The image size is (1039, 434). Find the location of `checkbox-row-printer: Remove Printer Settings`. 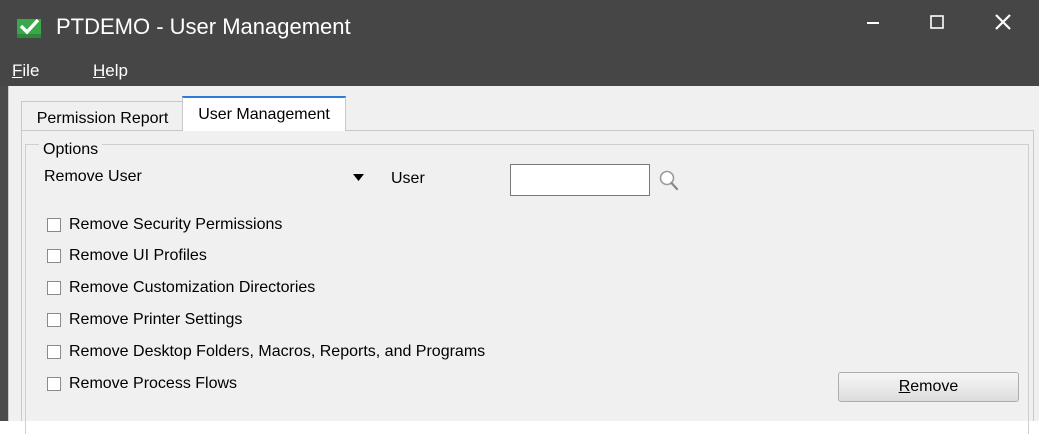

checkbox-row-printer: Remove Printer Settings is located at coordinates (144, 320).